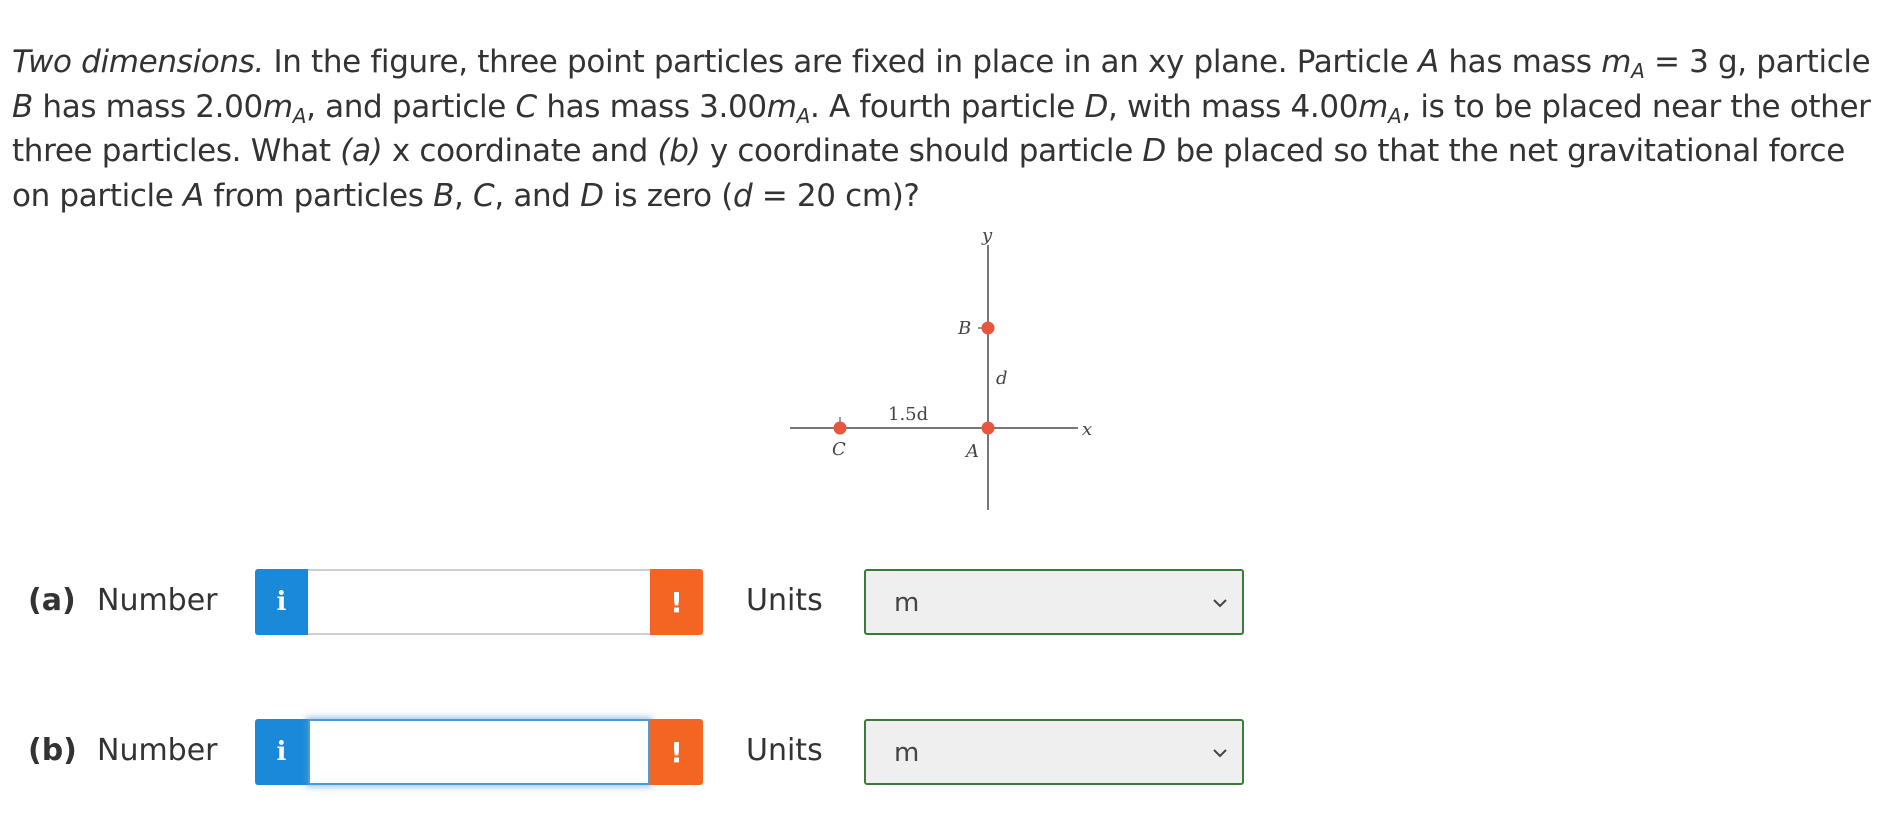 Image resolution: width=1890 pixels, height=825 pixels. Describe the element at coordinates (157, 750) in the screenshot. I see `number-label-b: Number` at that location.